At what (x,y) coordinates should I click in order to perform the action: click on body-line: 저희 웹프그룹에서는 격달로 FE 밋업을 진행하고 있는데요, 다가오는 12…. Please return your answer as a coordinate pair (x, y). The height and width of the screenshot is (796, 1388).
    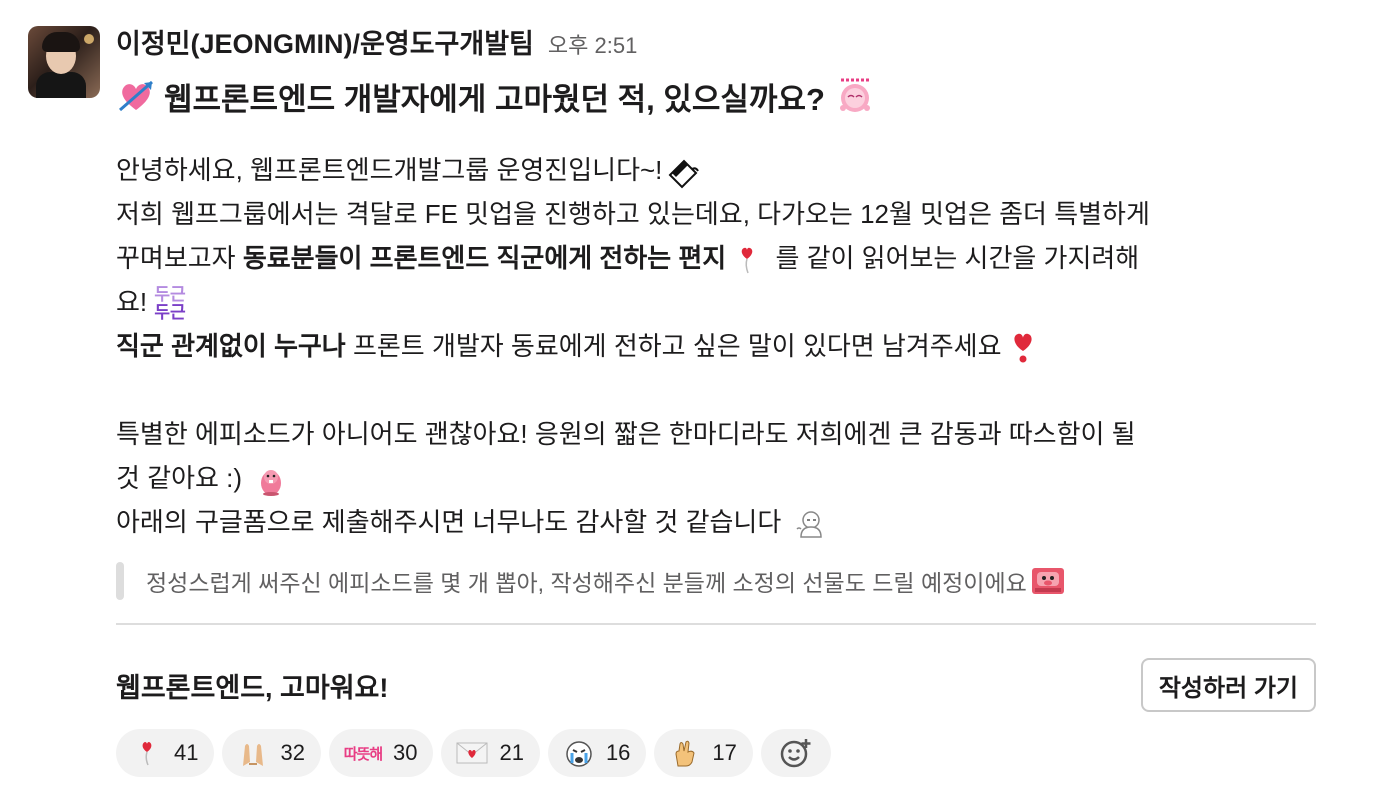
    Looking at the image, I should click on (711, 214).